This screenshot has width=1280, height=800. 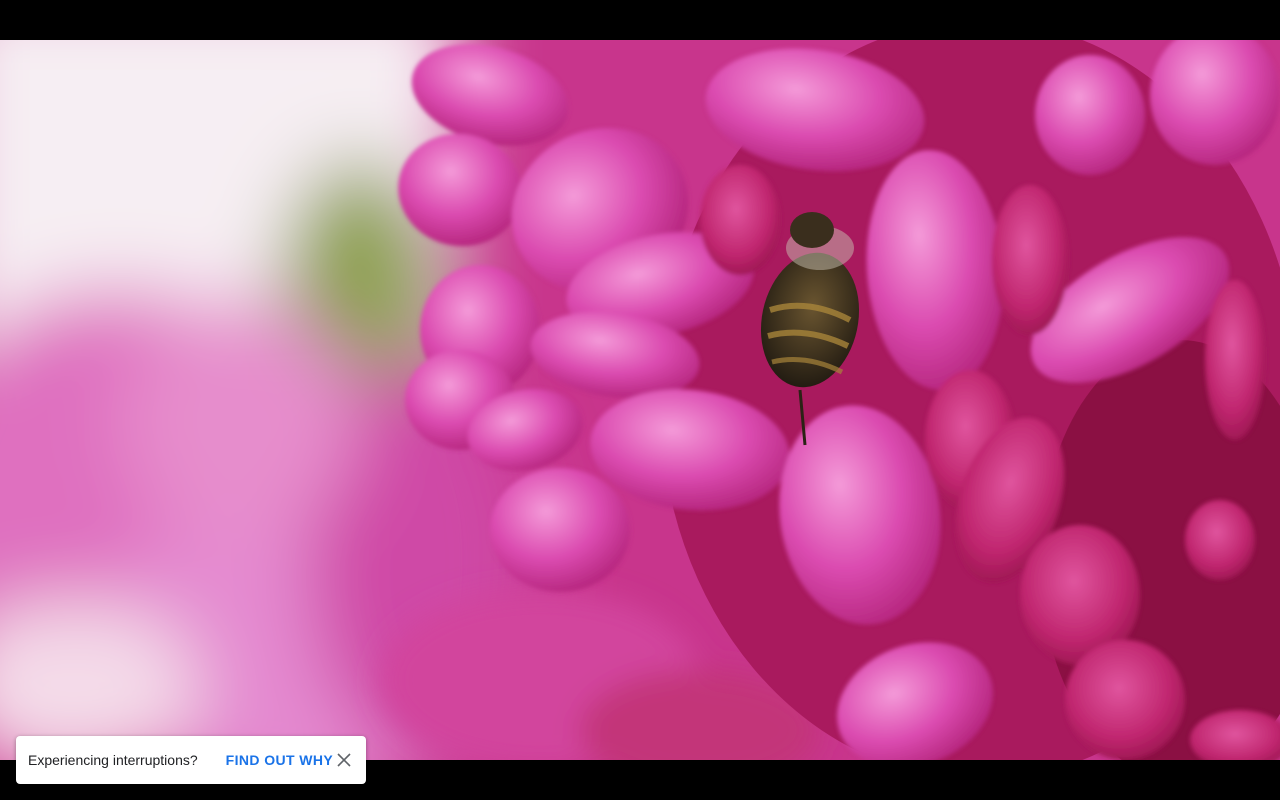 What do you see at coordinates (113, 760) in the screenshot?
I see `toast-message: Experiencing interruptions?` at bounding box center [113, 760].